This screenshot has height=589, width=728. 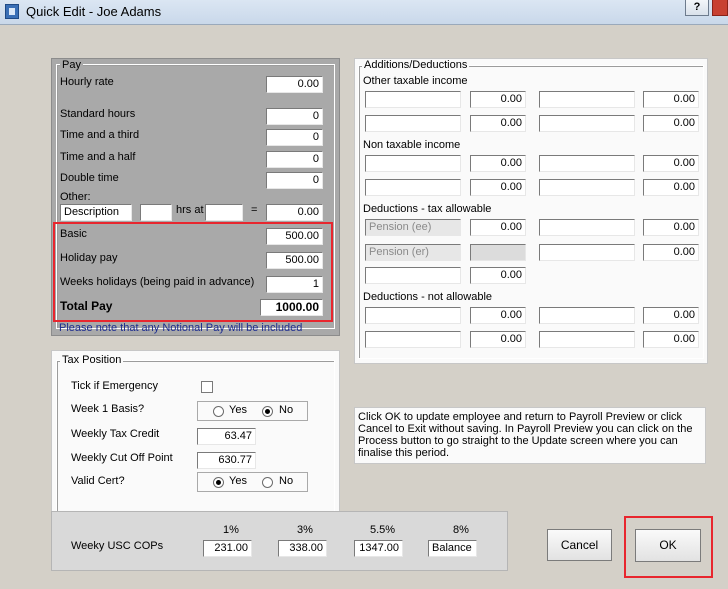 What do you see at coordinates (427, 209) in the screenshot?
I see `tax-allowable-label: Deductions - tax allowable` at bounding box center [427, 209].